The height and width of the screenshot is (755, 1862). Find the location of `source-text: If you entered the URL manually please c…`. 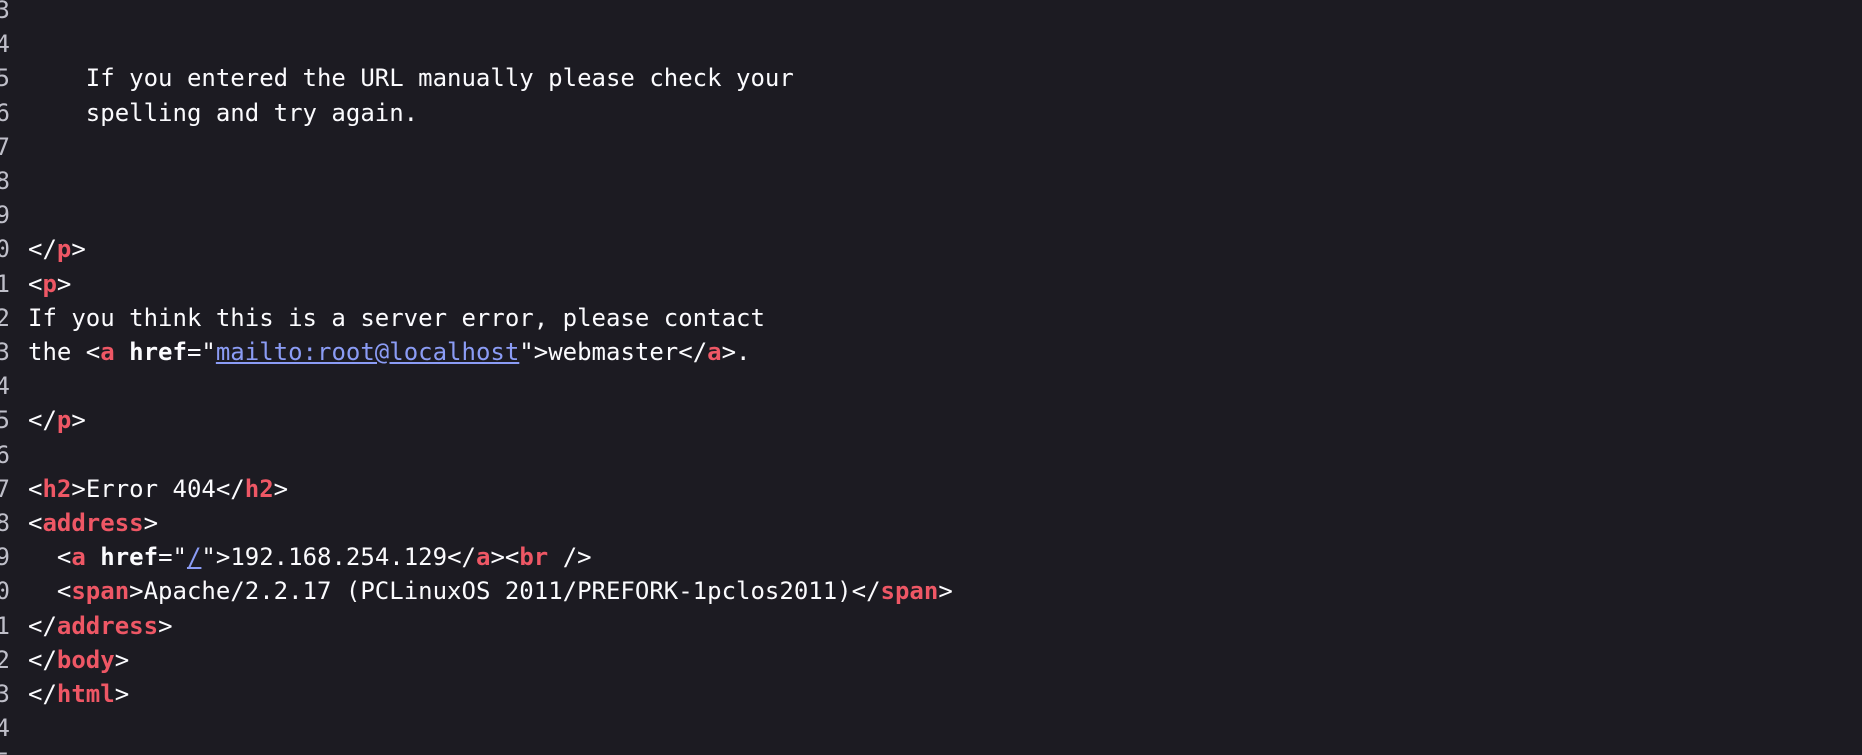

source-text: If you entered the URL manually please c… is located at coordinates (411, 78).